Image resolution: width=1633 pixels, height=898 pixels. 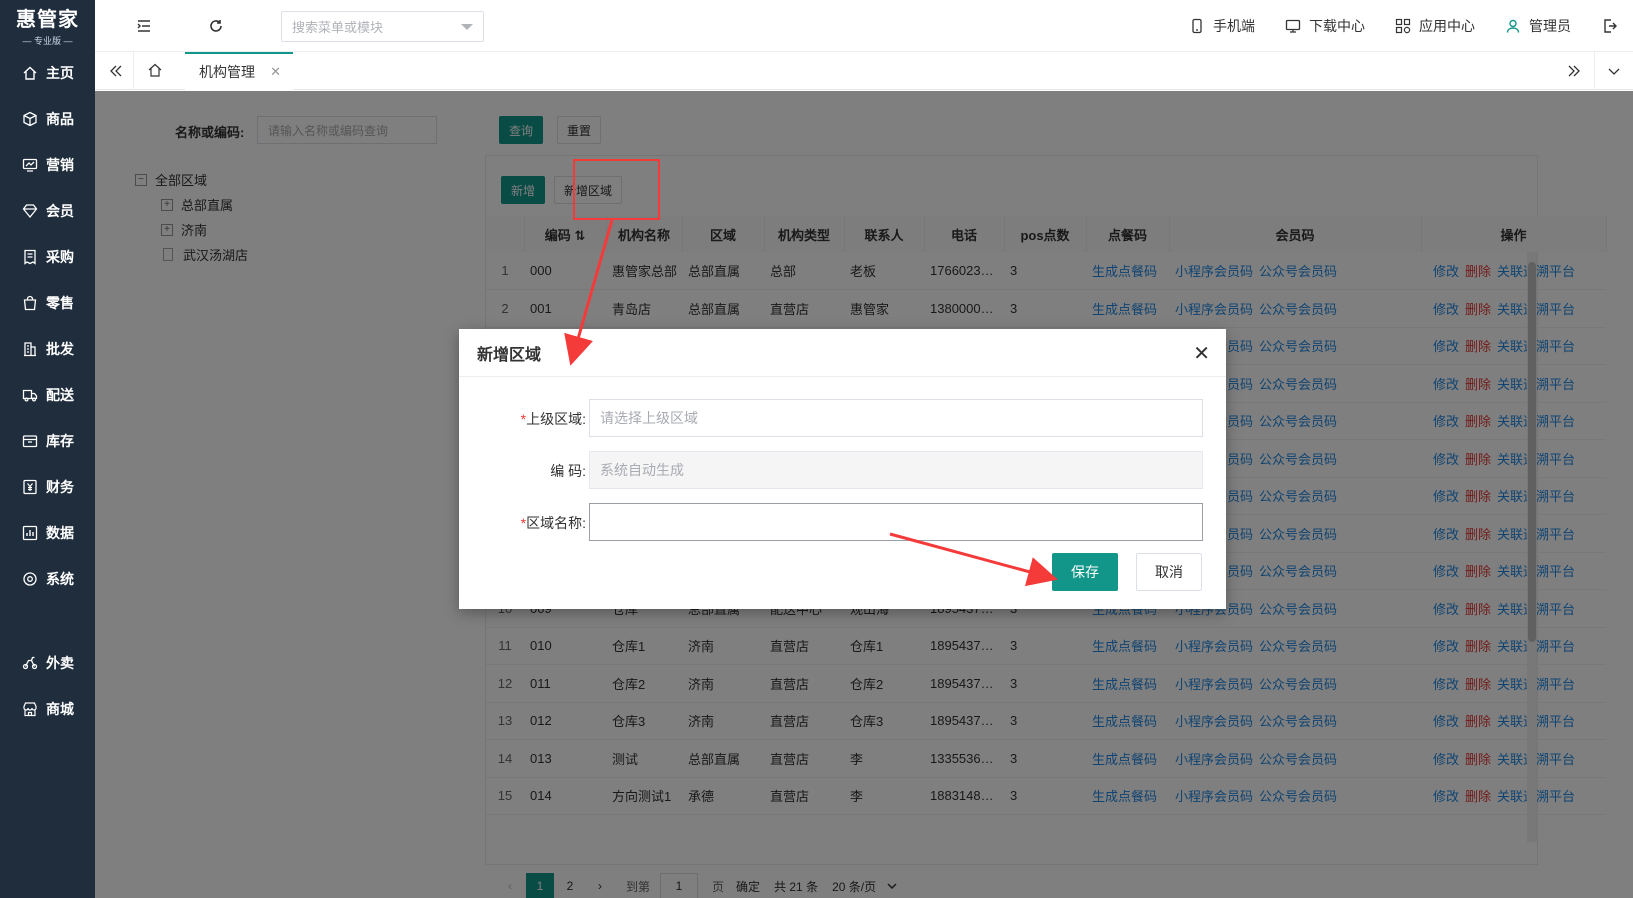 What do you see at coordinates (60, 533) in the screenshot?
I see `sidebar-item-label: 数据` at bounding box center [60, 533].